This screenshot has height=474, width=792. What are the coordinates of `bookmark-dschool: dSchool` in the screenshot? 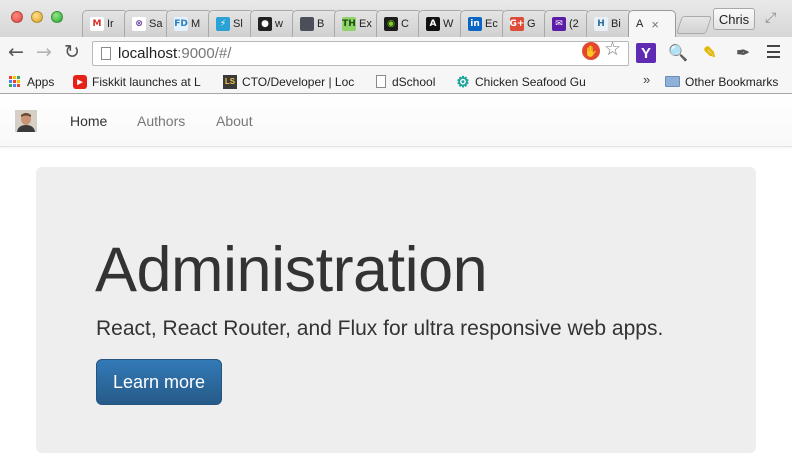 It's located at (405, 81).